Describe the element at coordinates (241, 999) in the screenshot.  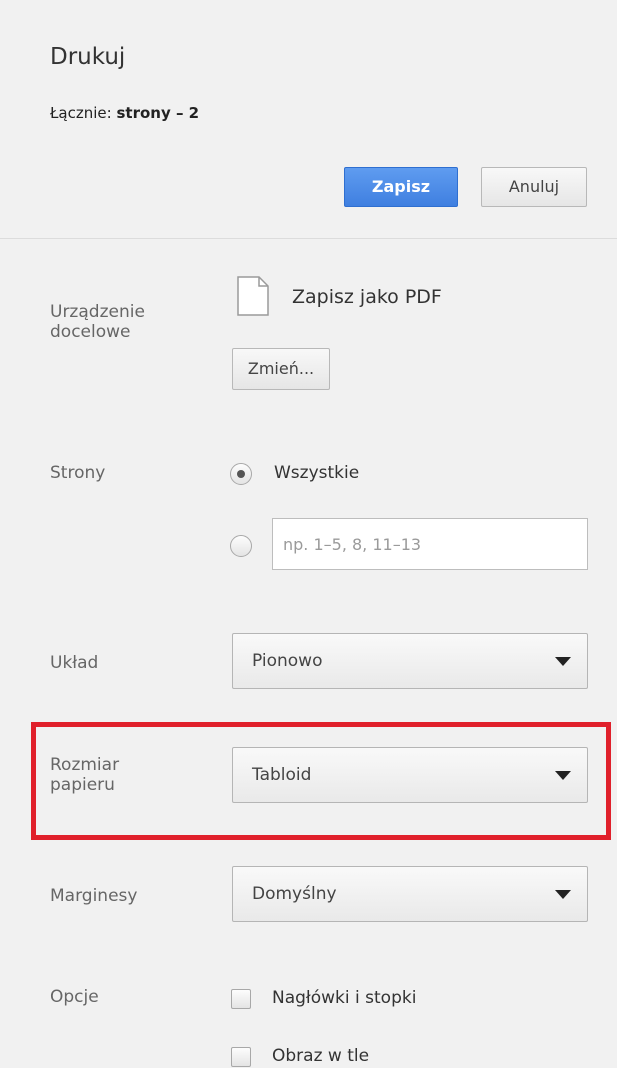
I see `headers-footers-checkbox` at that location.